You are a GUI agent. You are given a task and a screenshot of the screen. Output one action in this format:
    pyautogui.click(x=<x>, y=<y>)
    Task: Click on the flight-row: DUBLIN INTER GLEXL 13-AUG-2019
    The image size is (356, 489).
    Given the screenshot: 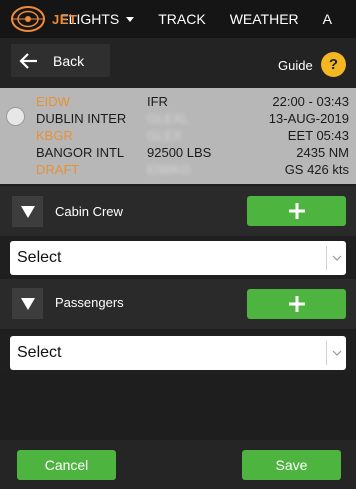 What is the action you would take?
    pyautogui.click(x=178, y=119)
    